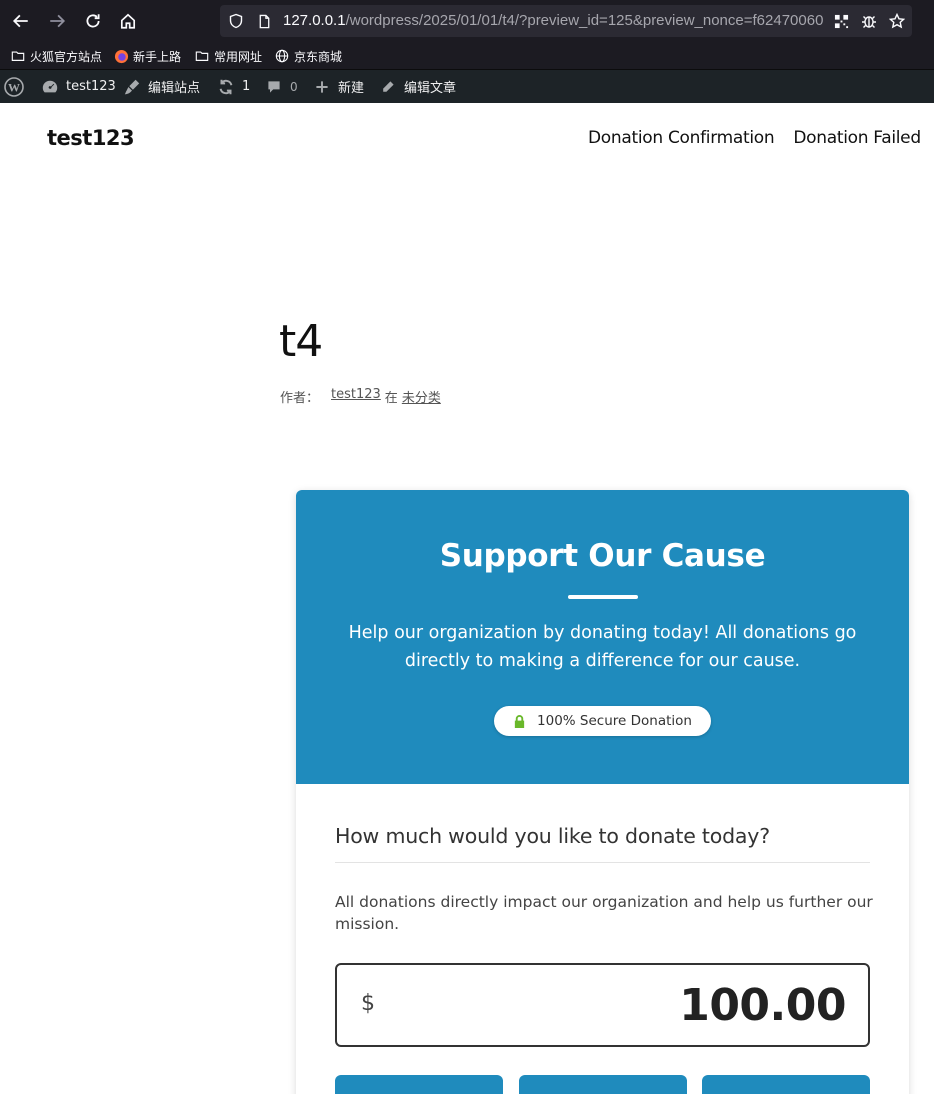 Image resolution: width=934 pixels, height=1094 pixels. I want to click on secure-donation-badge: 100% Secure Donation, so click(602, 721).